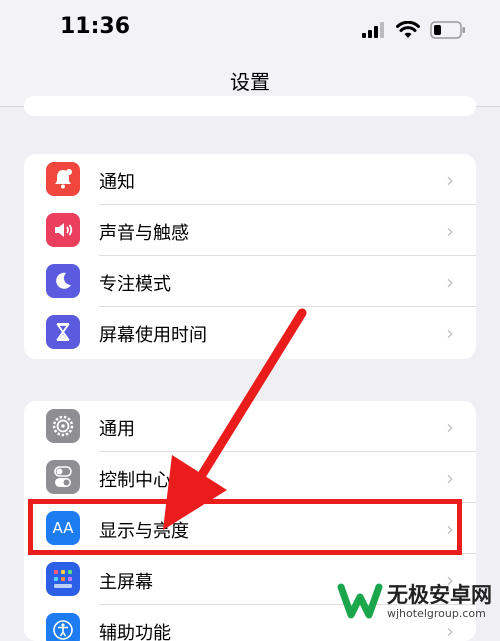 The height and width of the screenshot is (641, 500). I want to click on watermark-url: wjhotelgroup.com, so click(436, 613).